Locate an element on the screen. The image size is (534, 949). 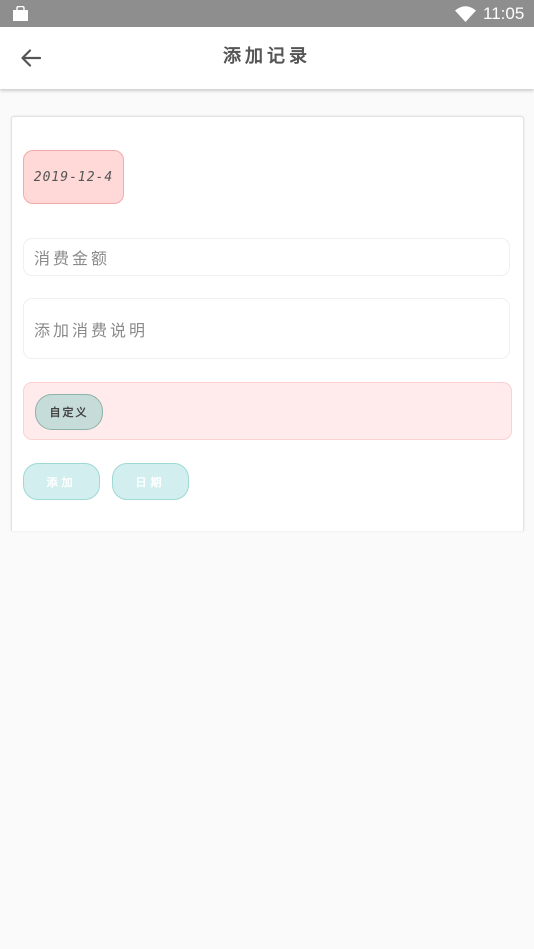
bag-icon is located at coordinates (20, 13).